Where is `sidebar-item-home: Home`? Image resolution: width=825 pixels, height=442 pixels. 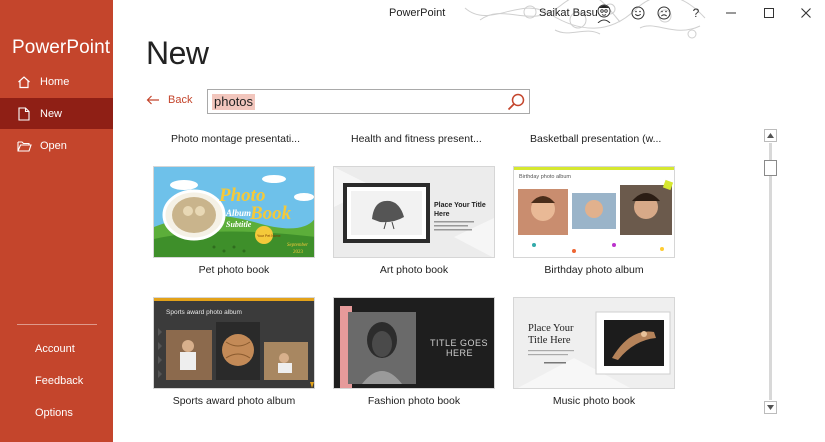
sidebar-item-home: Home is located at coordinates (56, 81).